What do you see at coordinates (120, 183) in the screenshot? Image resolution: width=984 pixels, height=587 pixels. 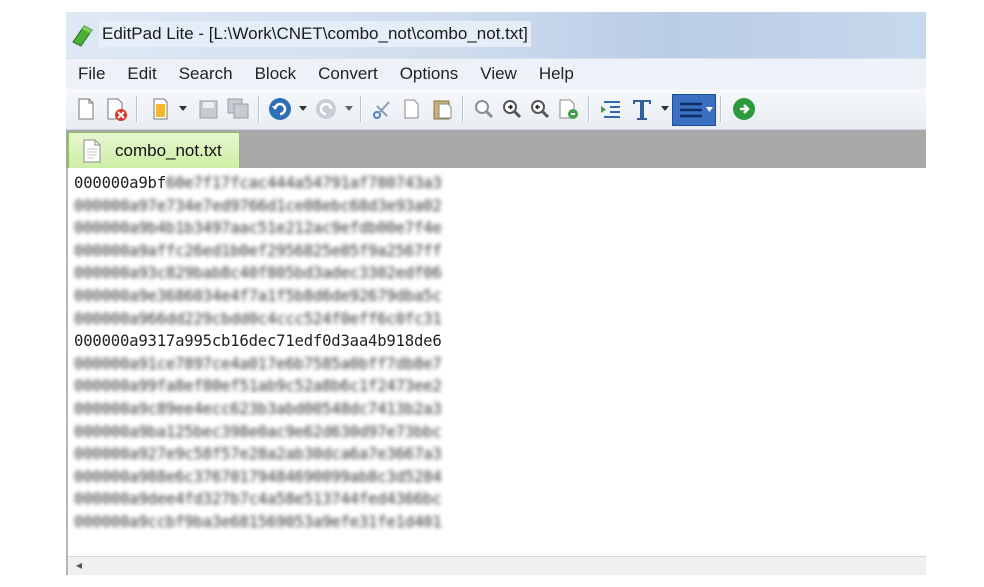 I see `line-text: 000000a9bf` at bounding box center [120, 183].